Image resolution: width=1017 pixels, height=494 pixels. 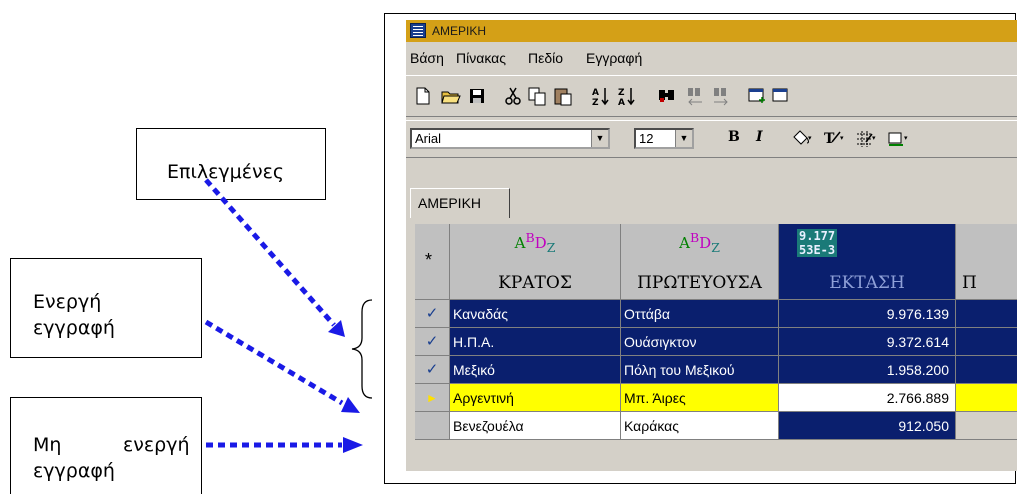 I want to click on new-record-marker: *, so click(x=429, y=260).